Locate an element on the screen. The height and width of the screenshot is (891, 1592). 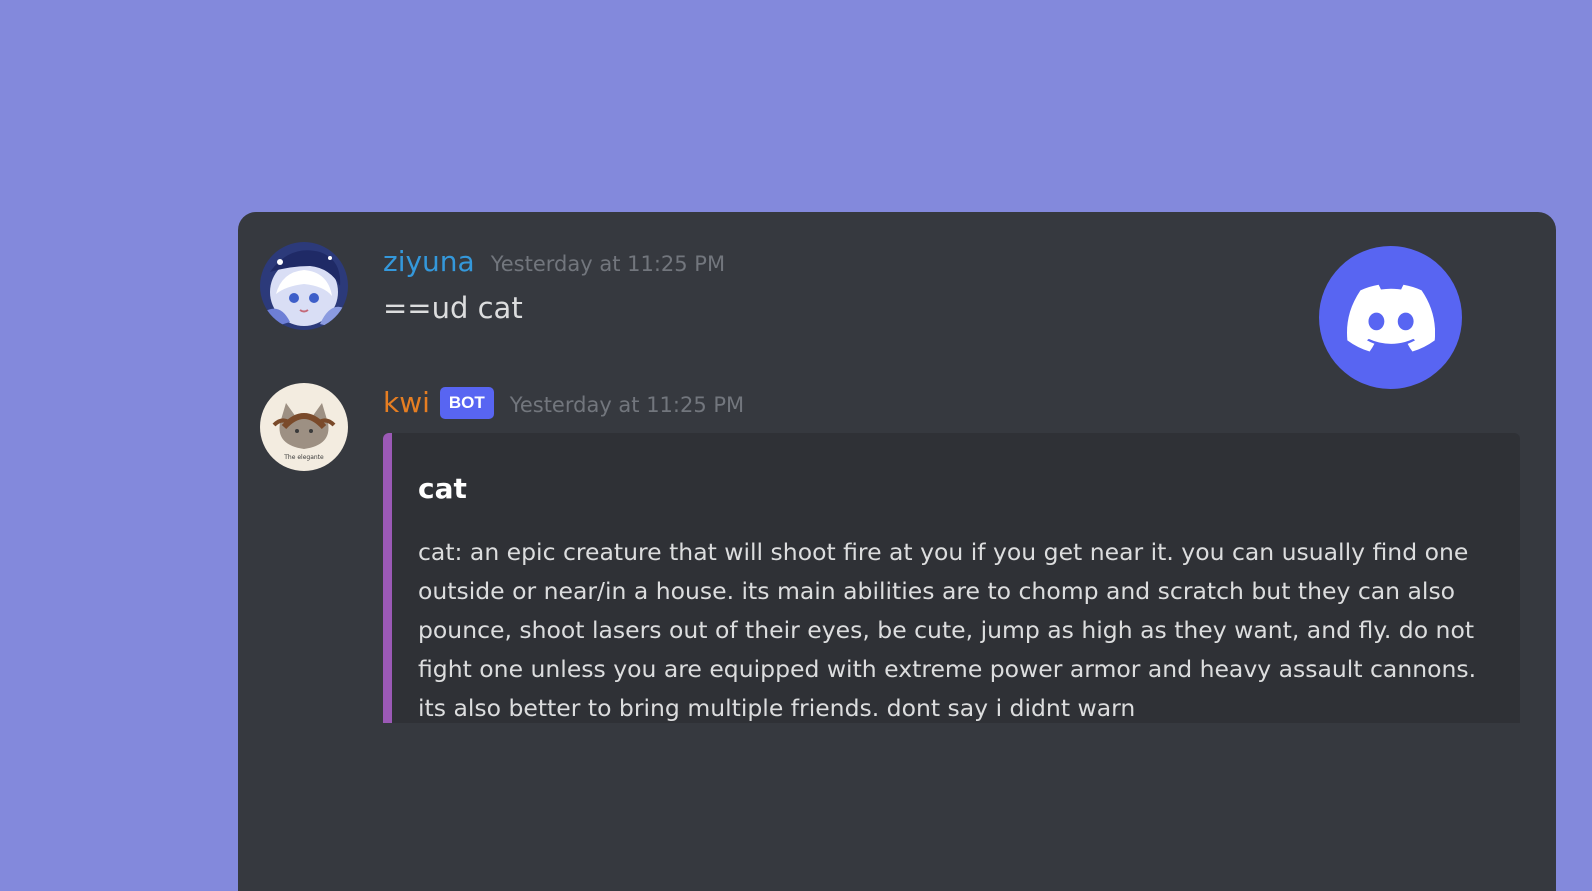
anime-avatar-icon is located at coordinates (304, 286).